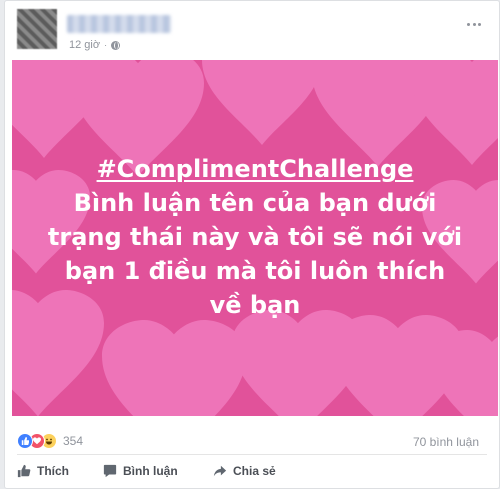  I want to click on post-text-line: trạng thái này và tôi sẽ nói với, so click(255, 237).